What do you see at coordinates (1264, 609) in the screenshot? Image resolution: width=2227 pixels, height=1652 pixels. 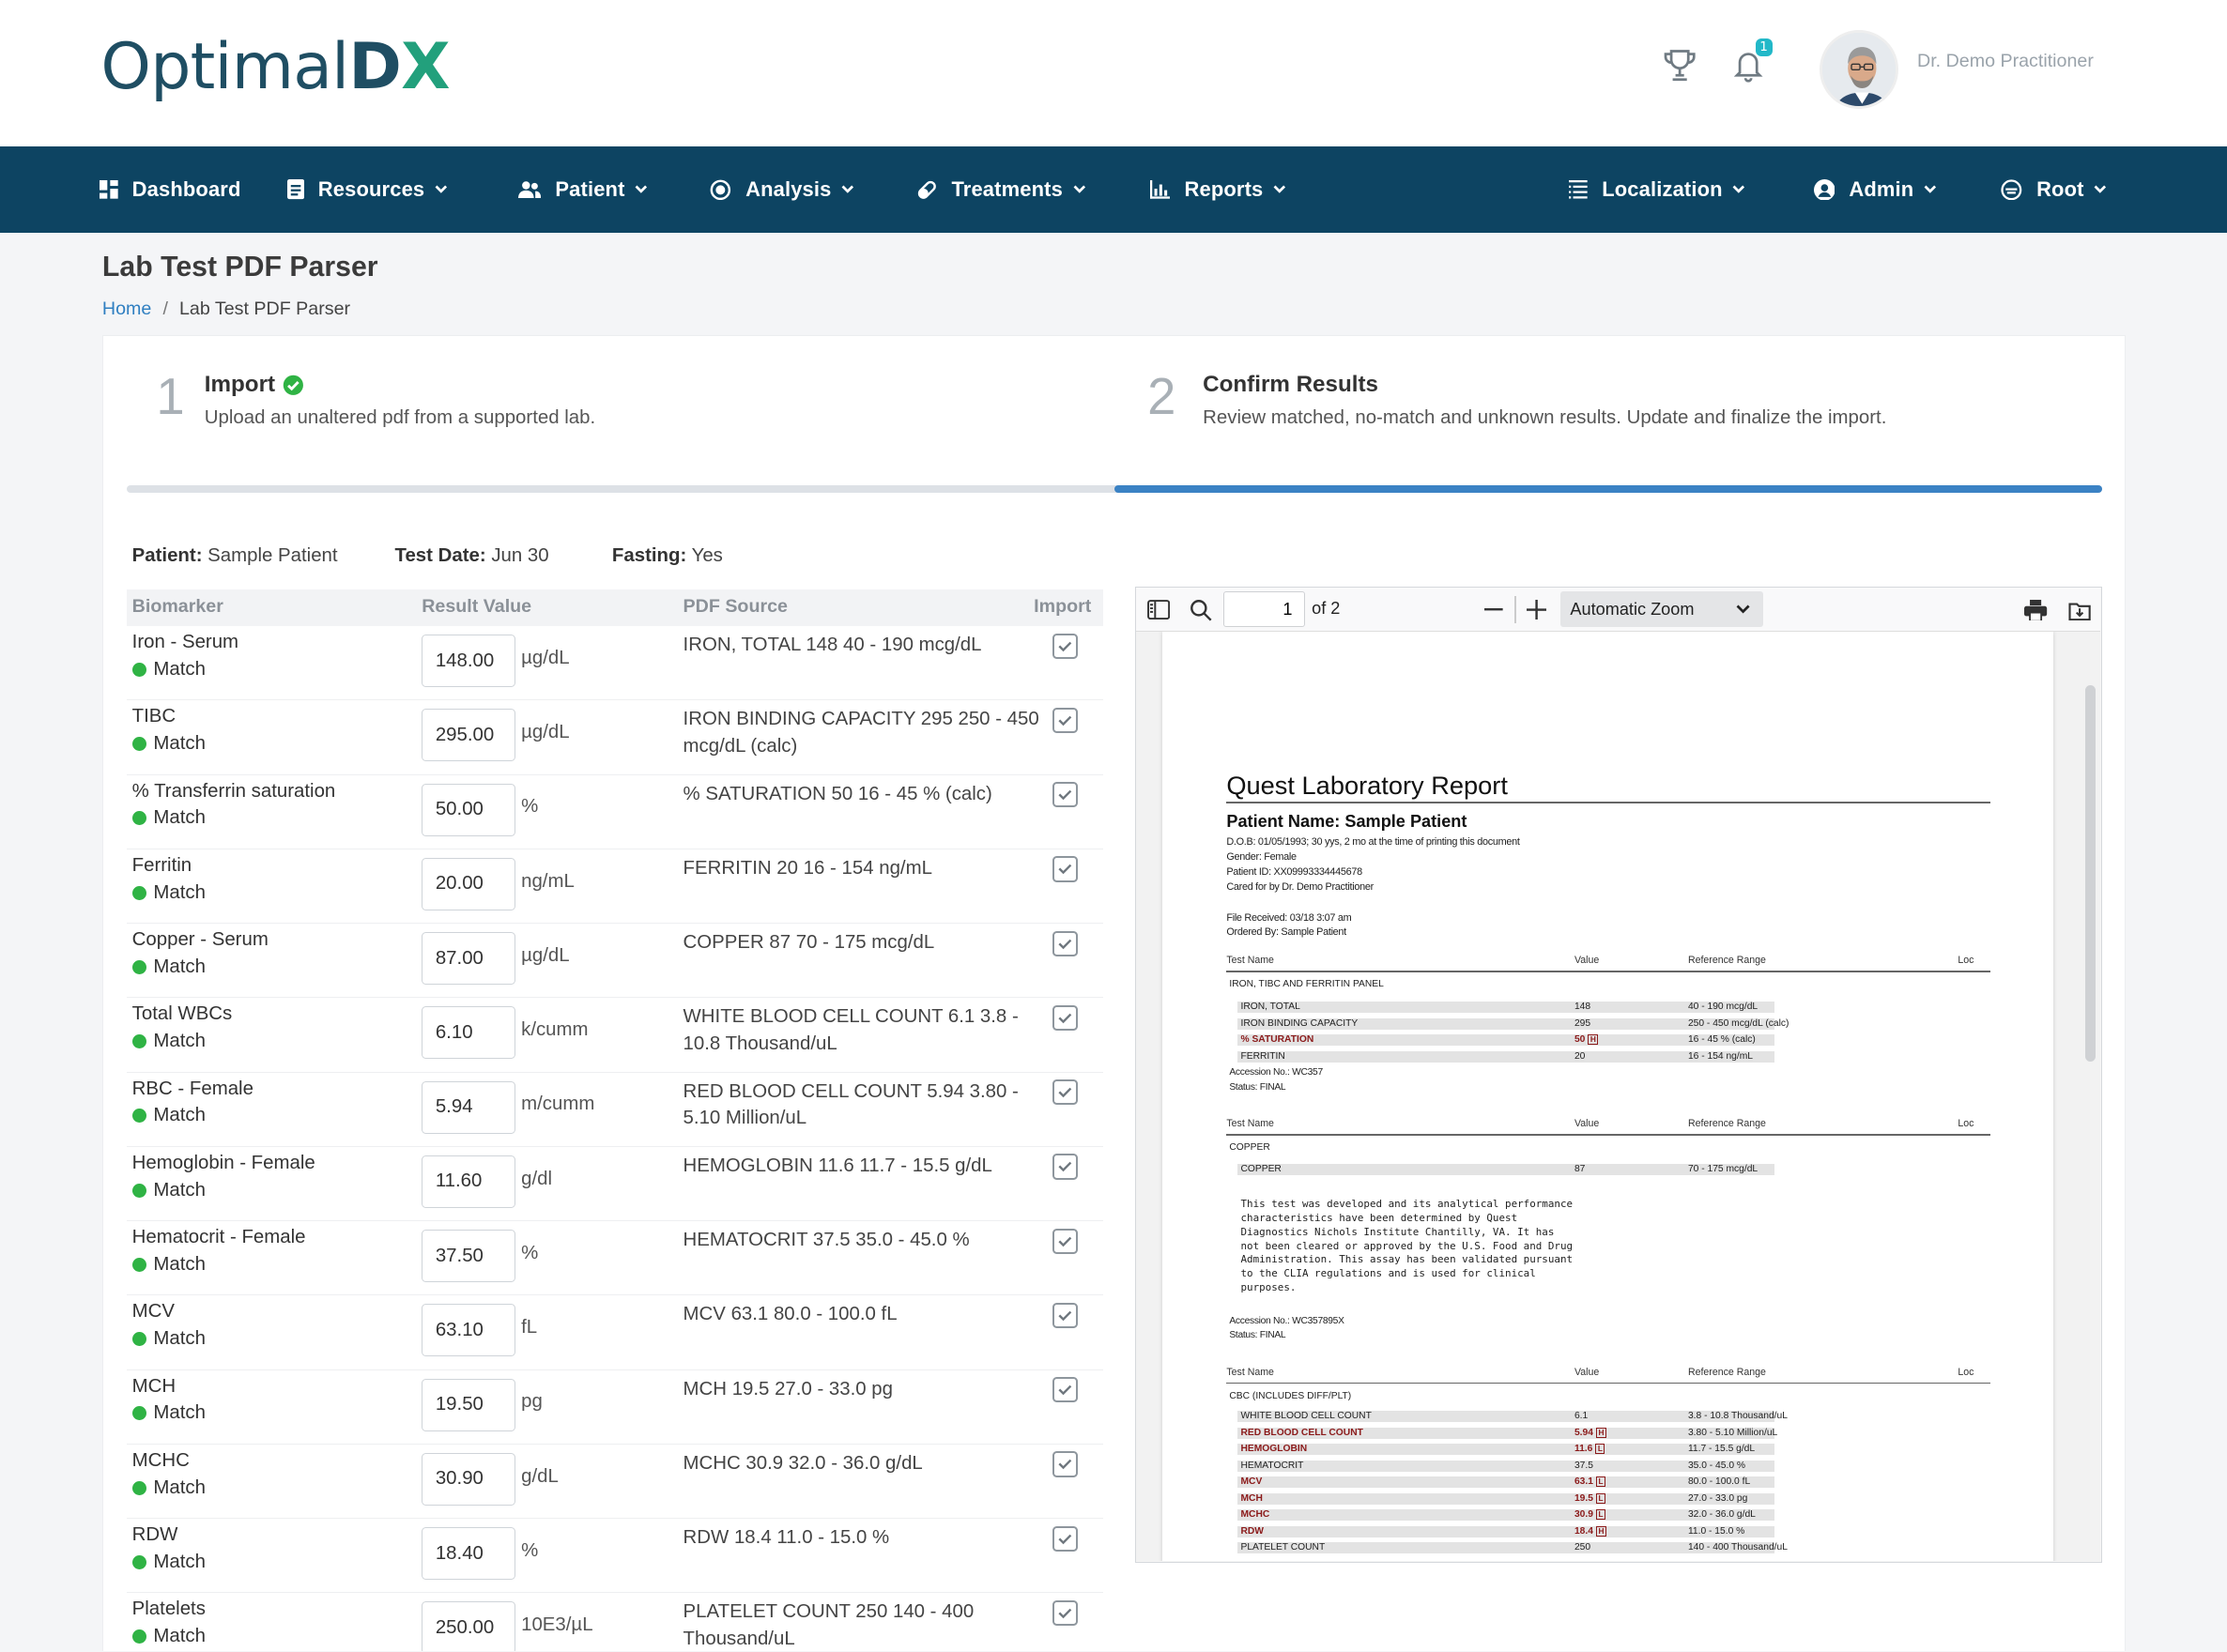 I see `page-number-input` at bounding box center [1264, 609].